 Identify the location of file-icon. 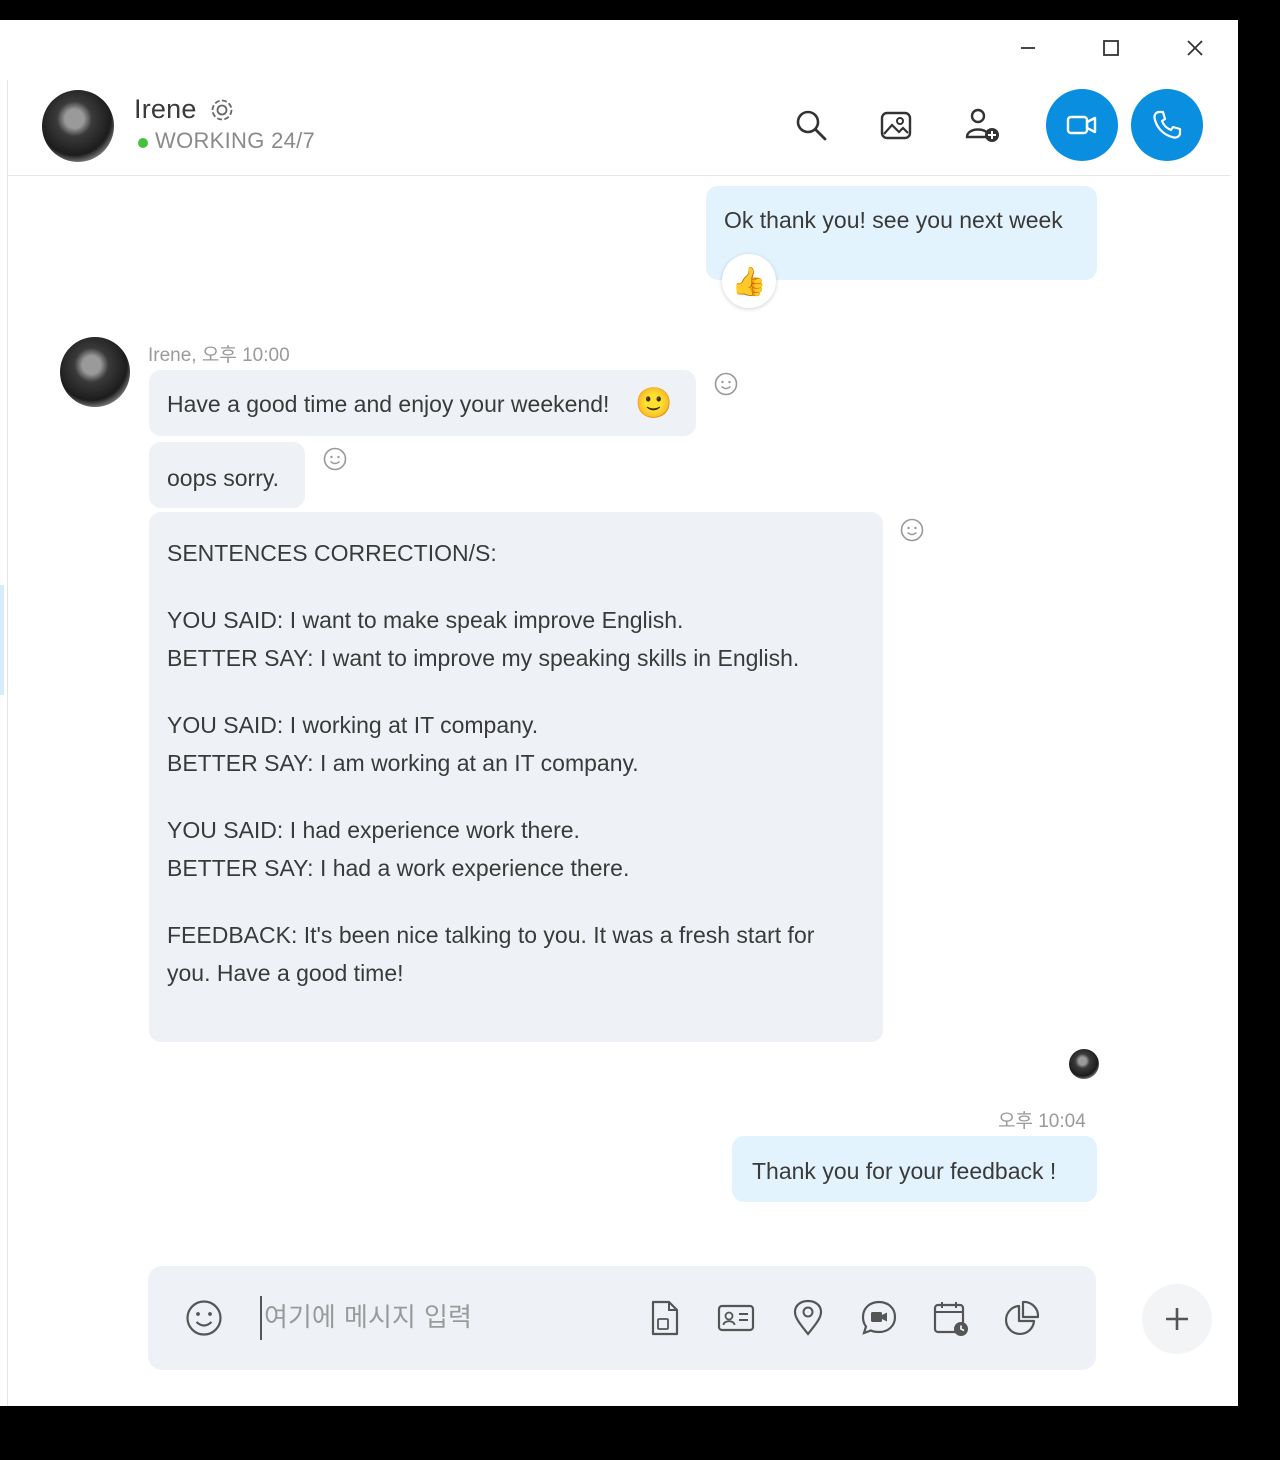
(665, 1318).